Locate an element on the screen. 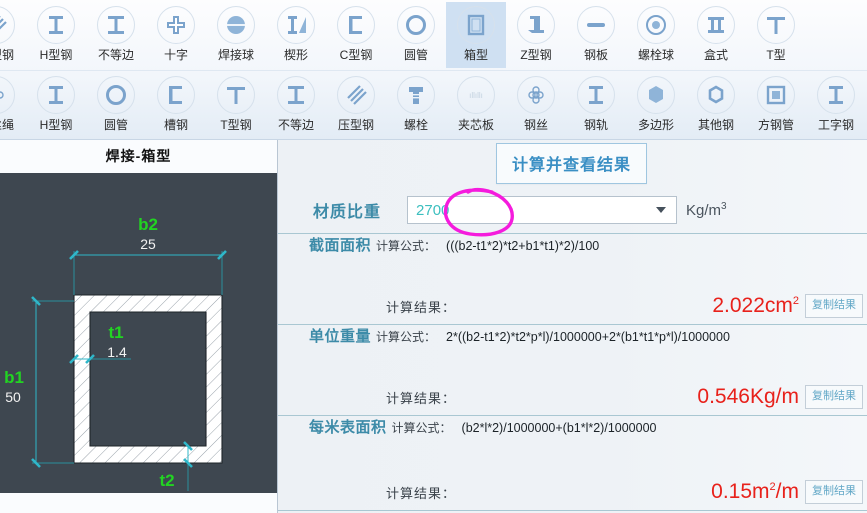 This screenshot has width=867, height=513. bolt-sphere-icon is located at coordinates (656, 25).